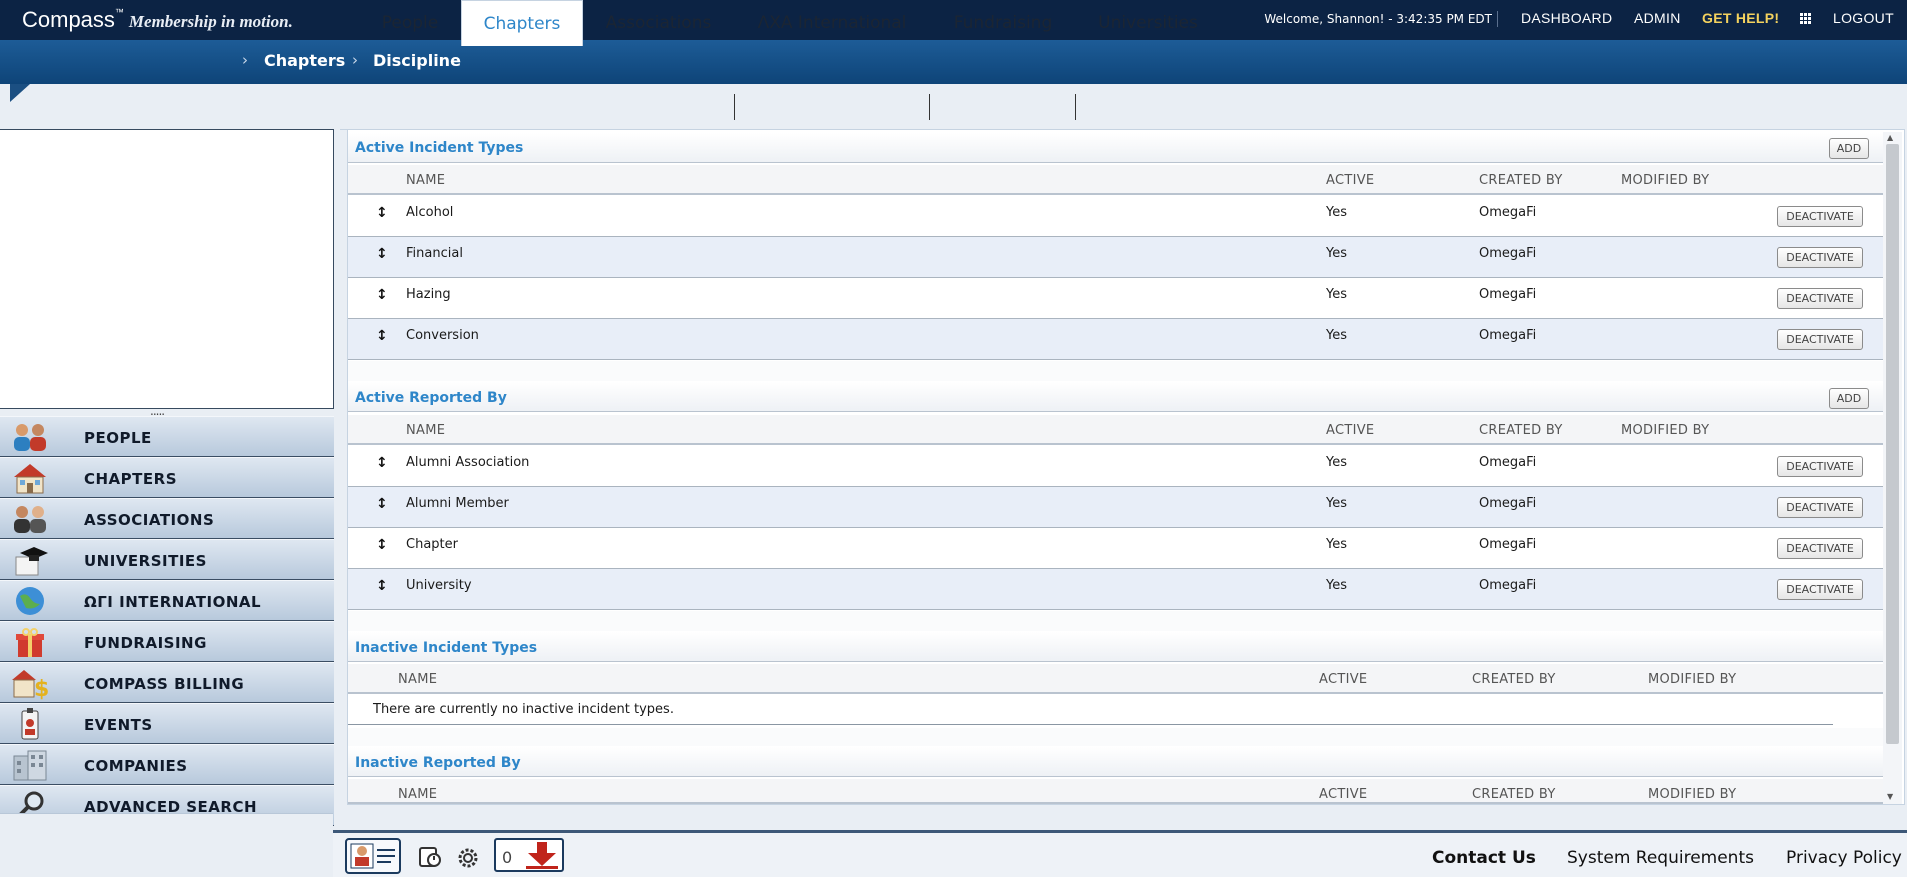 The image size is (1907, 877). Describe the element at coordinates (430, 857) in the screenshot. I see `history-icon` at that location.